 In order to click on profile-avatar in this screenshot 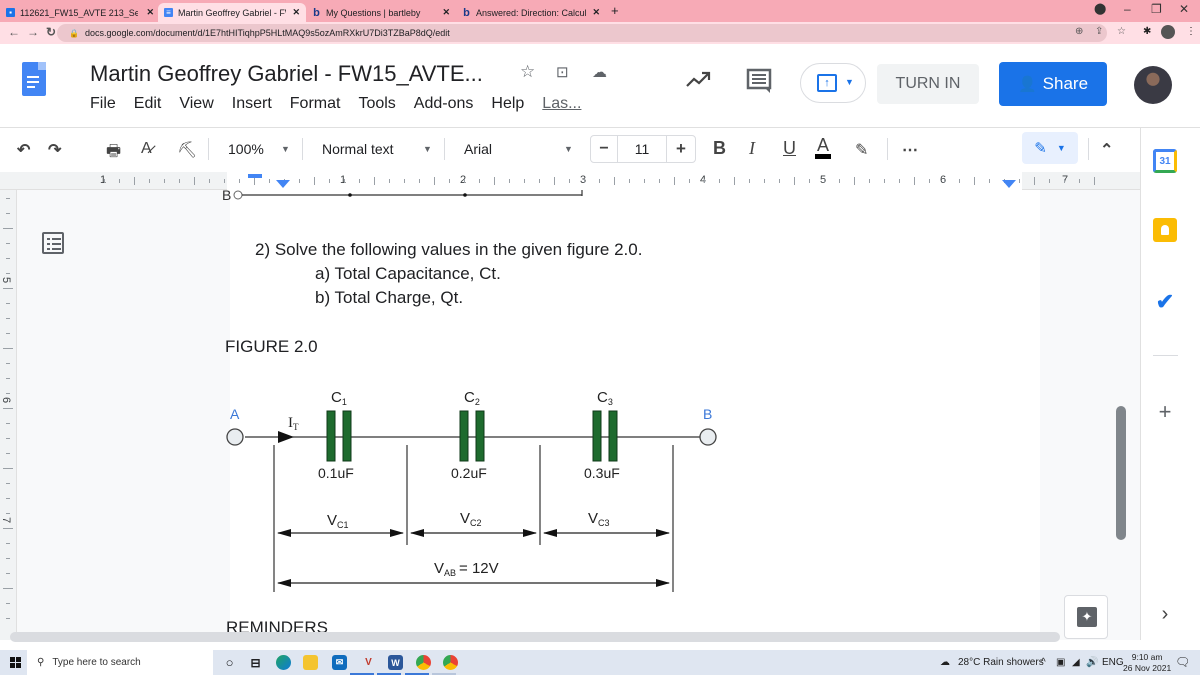, I will do `click(1168, 32)`.